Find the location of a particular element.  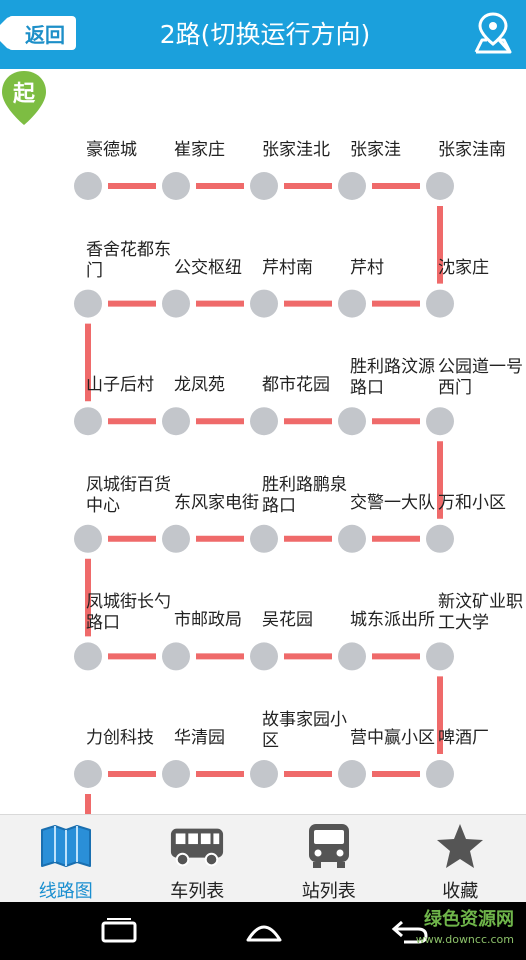

stop-name: 公园道一号西门 is located at coordinates (482, 378).